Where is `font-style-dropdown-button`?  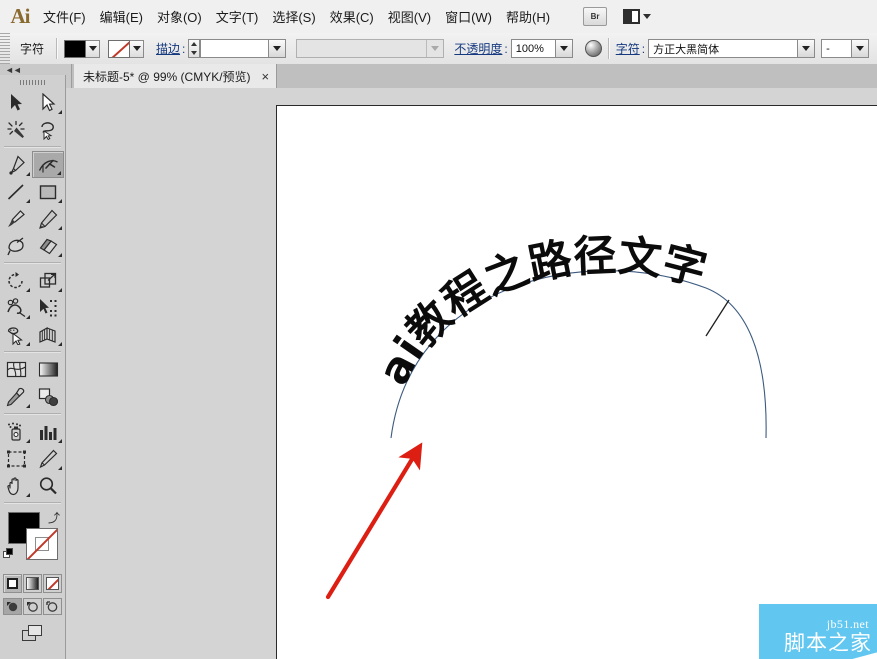
font-style-dropdown-button is located at coordinates (860, 48).